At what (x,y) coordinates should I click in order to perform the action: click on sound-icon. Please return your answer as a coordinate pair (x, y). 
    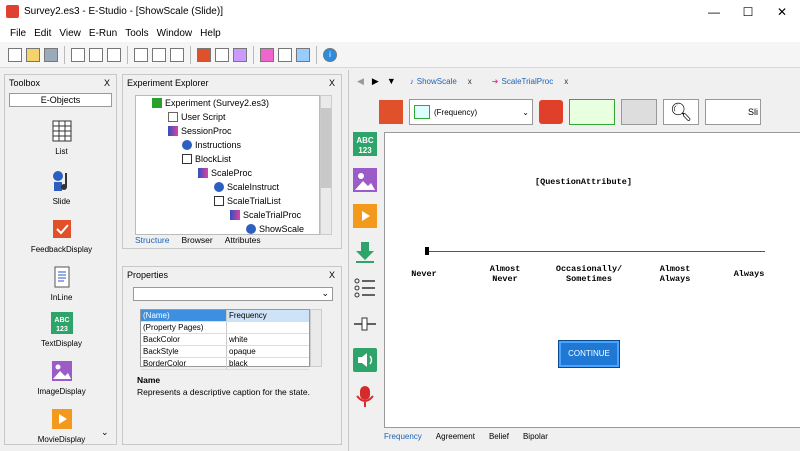
    Looking at the image, I should click on (365, 360).